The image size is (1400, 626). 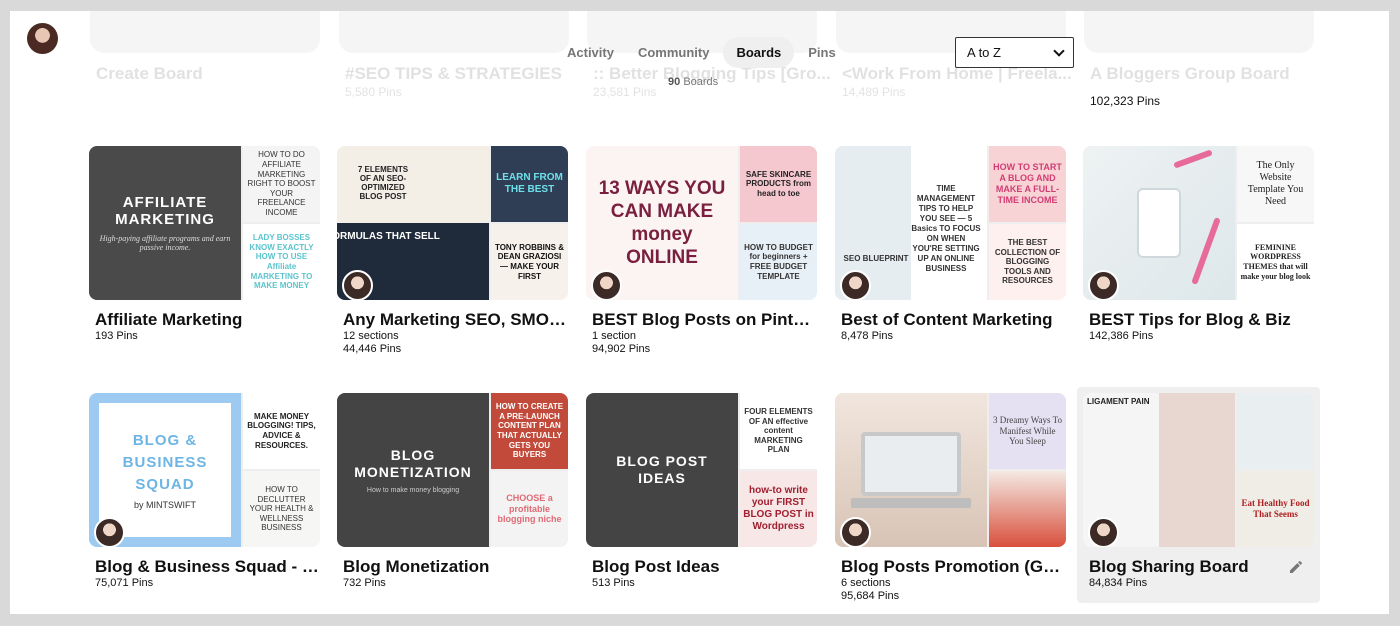 I want to click on ghost-sub: 5,580 Pins, so click(x=373, y=92).